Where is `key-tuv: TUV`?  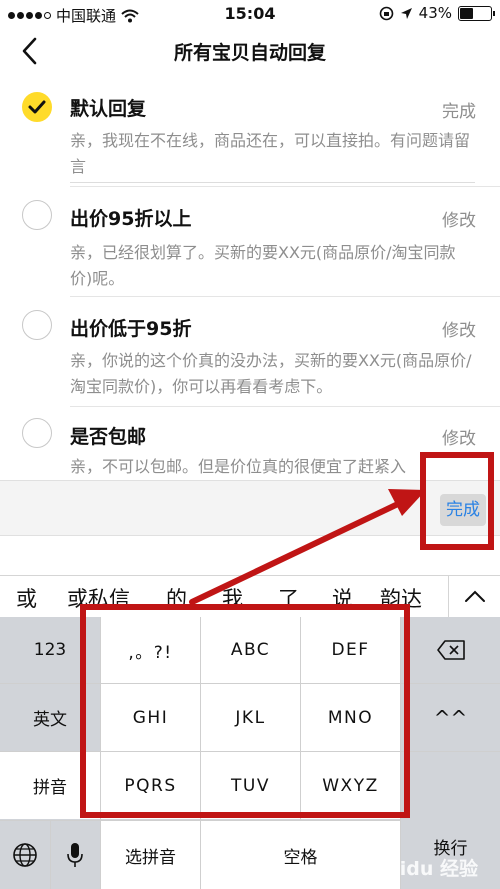
key-tuv: TUV is located at coordinates (250, 785).